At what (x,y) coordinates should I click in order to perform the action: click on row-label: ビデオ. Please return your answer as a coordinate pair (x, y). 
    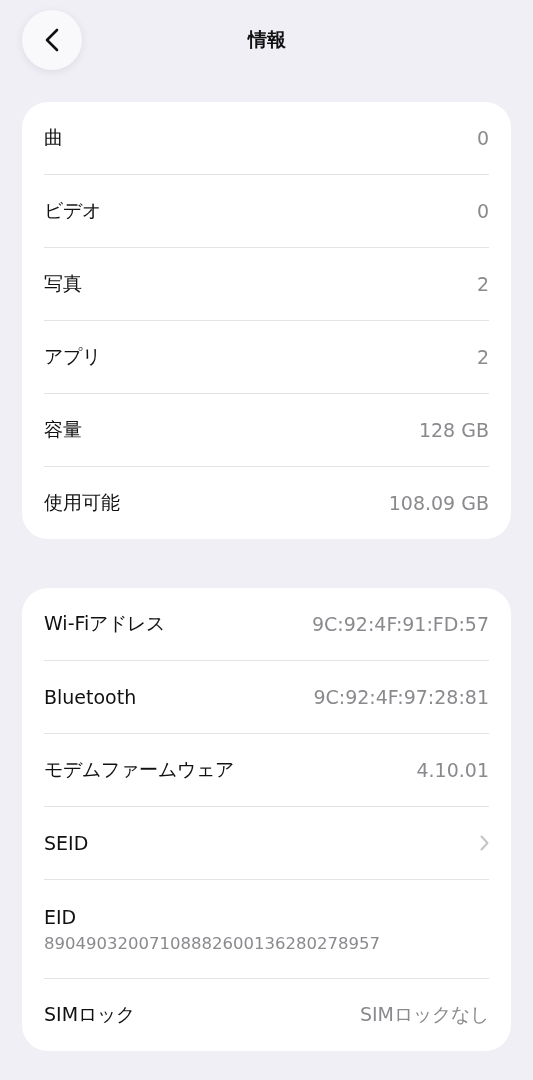
    Looking at the image, I should click on (72, 210).